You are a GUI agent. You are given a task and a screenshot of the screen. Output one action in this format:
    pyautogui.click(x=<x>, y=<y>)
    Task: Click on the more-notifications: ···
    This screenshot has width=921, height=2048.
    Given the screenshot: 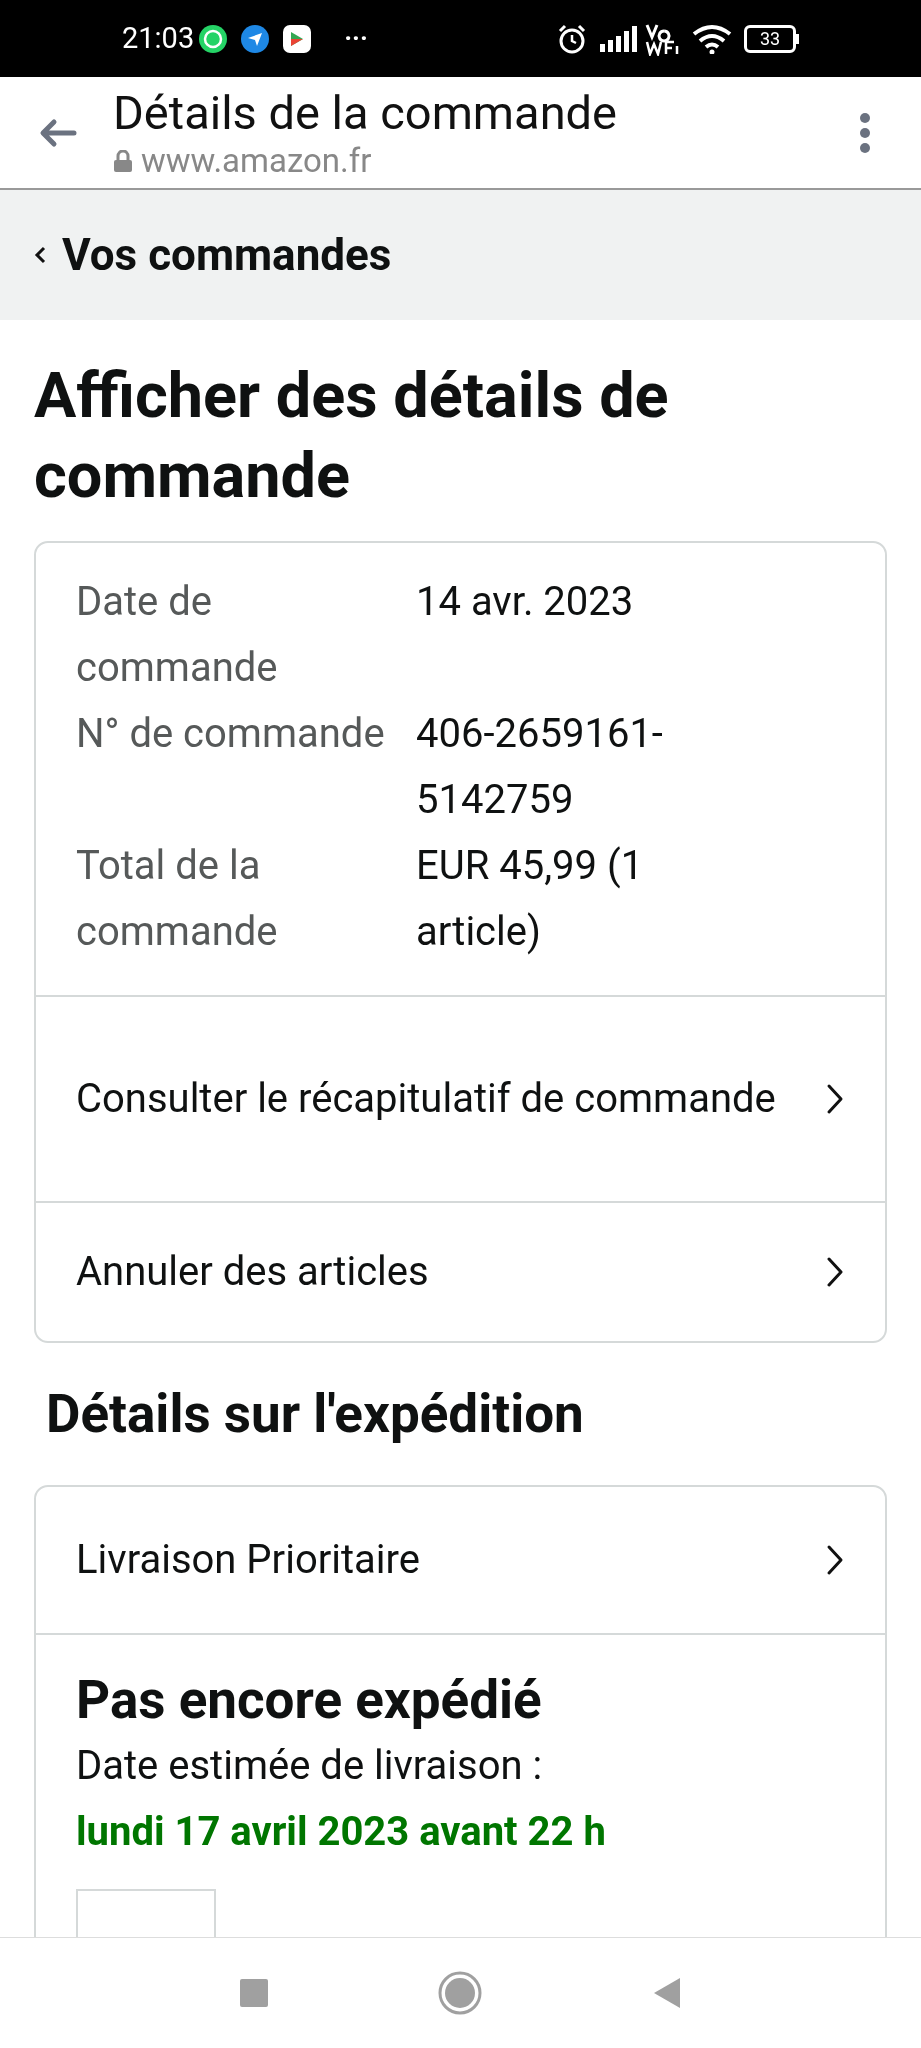 What is the action you would take?
    pyautogui.click(x=356, y=38)
    